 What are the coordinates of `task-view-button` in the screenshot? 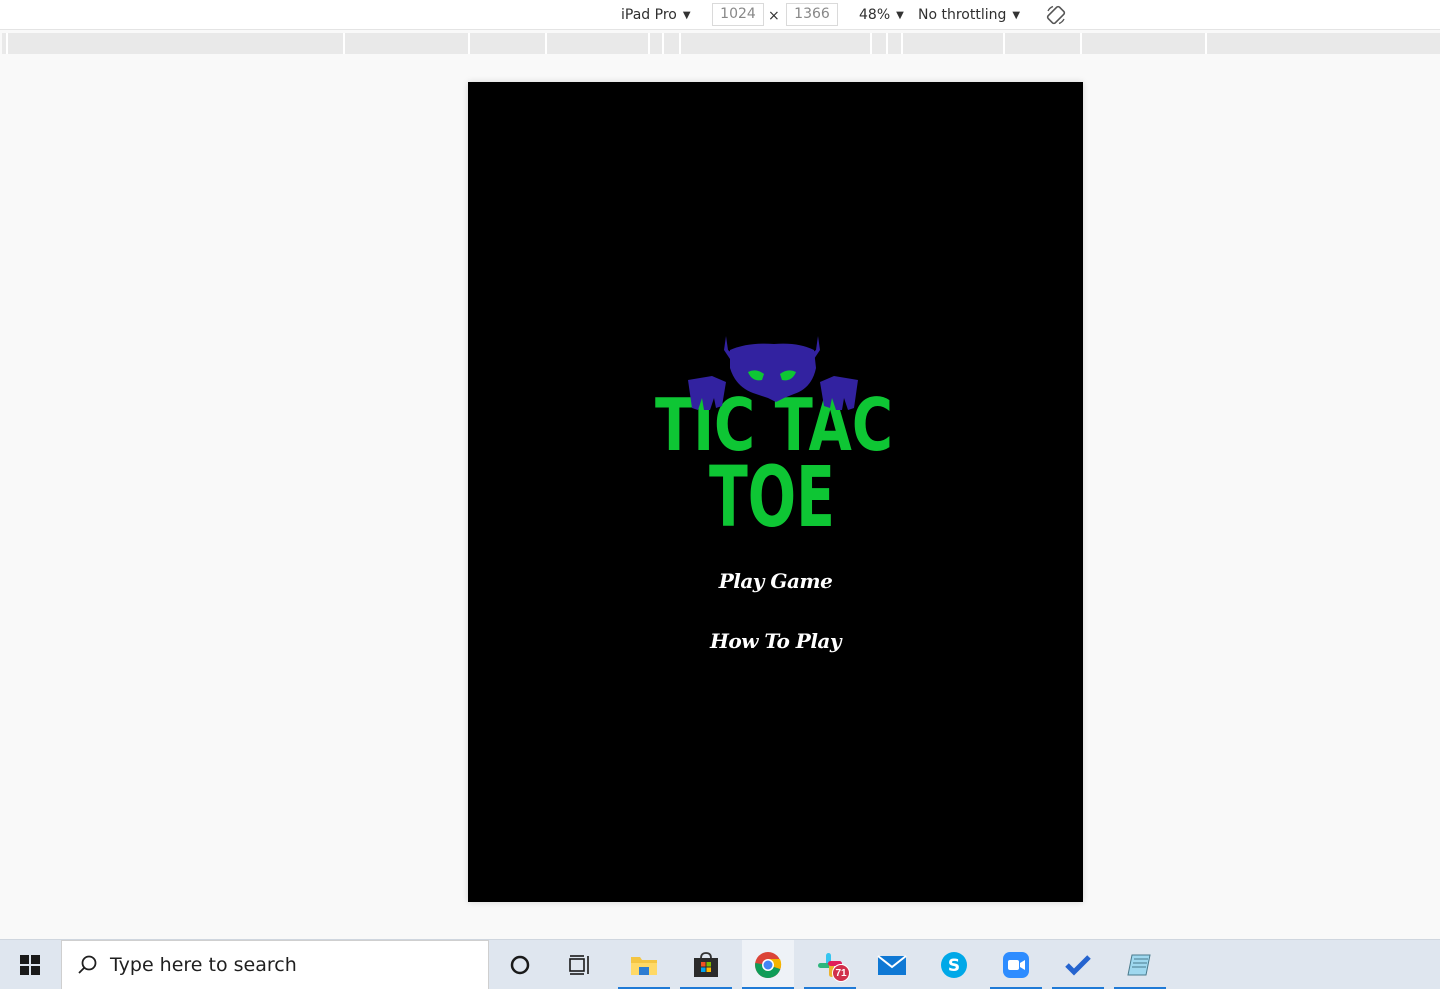 It's located at (580, 964).